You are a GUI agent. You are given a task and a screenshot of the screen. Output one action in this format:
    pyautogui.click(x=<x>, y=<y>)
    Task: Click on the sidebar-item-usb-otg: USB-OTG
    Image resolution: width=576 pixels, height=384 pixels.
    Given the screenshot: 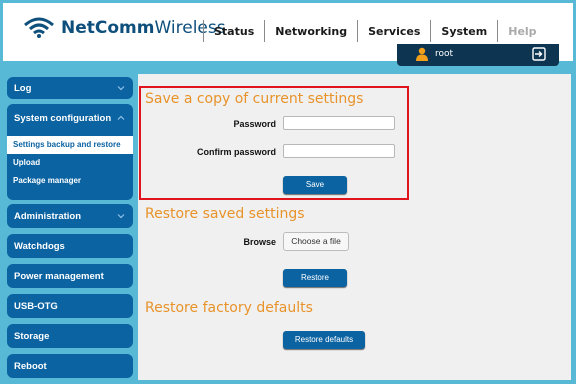 What is the action you would take?
    pyautogui.click(x=70, y=306)
    